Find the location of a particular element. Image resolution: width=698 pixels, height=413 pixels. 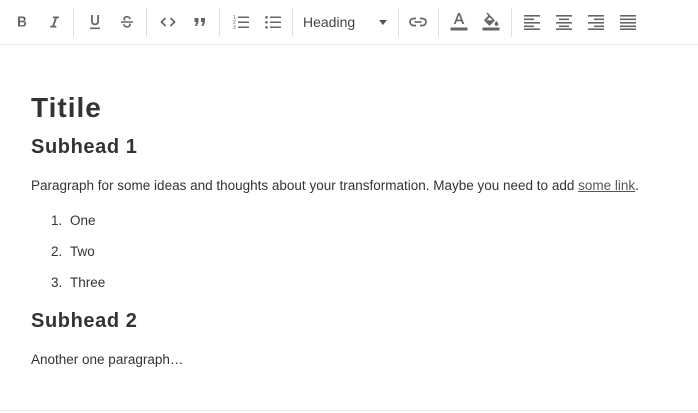

subhead-1: Subhead 1 is located at coordinates (84, 147).